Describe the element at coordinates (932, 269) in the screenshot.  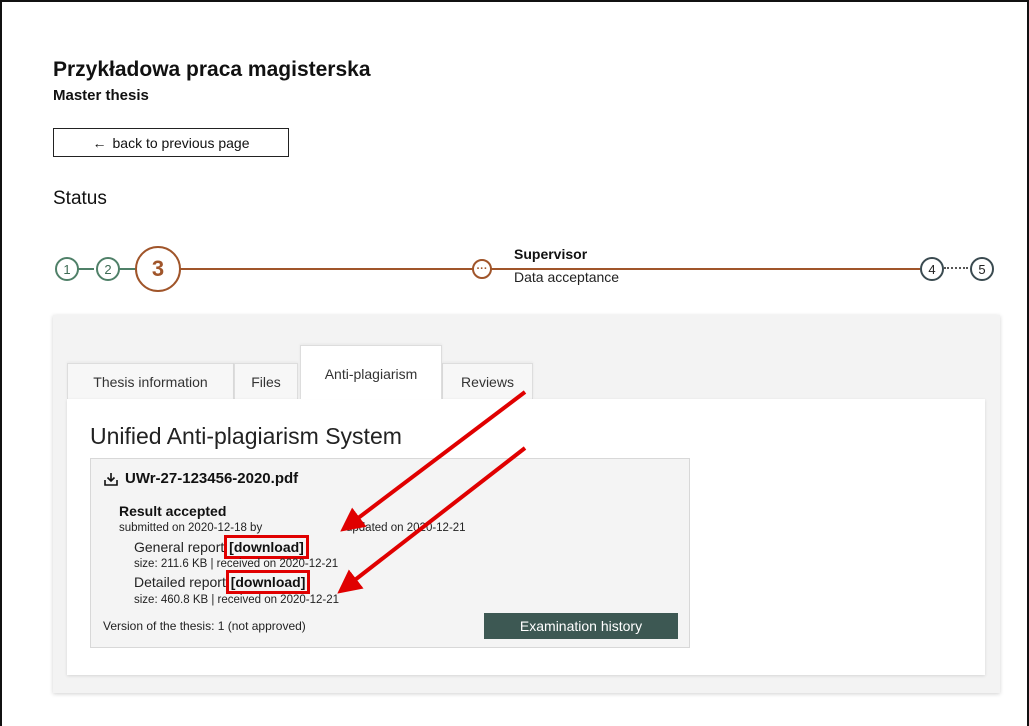
I see `step-4: 4` at that location.